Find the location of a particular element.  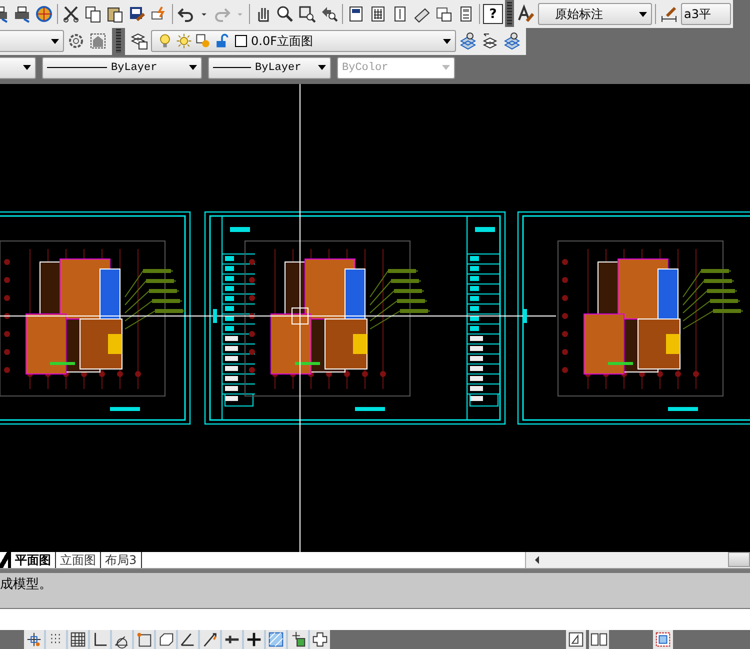

cut-icon is located at coordinates (71, 14).